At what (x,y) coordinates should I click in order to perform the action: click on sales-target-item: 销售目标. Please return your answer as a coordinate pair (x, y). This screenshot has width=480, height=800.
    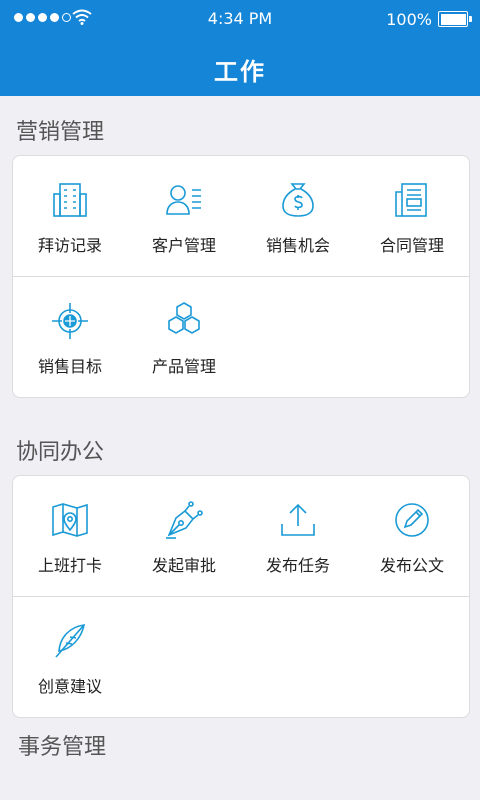
    Looking at the image, I should click on (70, 337).